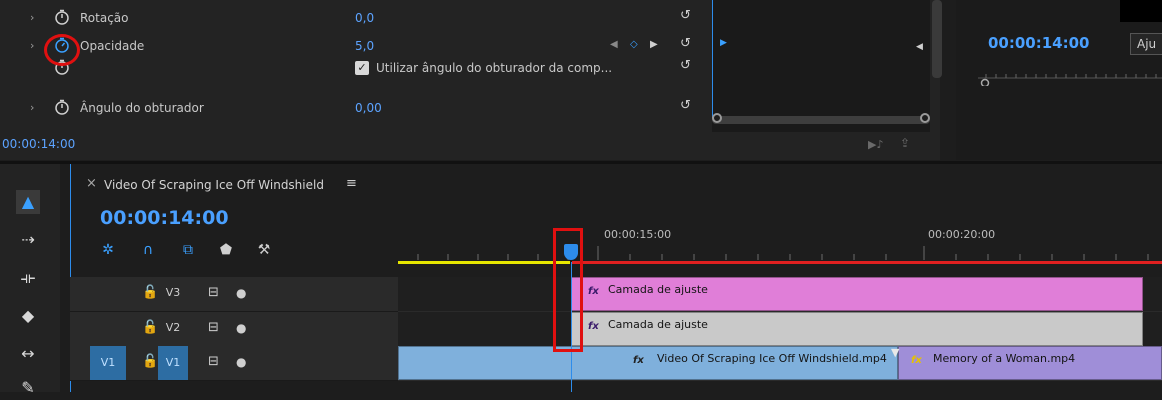  Describe the element at coordinates (867, 262) in the screenshot. I see `render-status-bar` at that location.